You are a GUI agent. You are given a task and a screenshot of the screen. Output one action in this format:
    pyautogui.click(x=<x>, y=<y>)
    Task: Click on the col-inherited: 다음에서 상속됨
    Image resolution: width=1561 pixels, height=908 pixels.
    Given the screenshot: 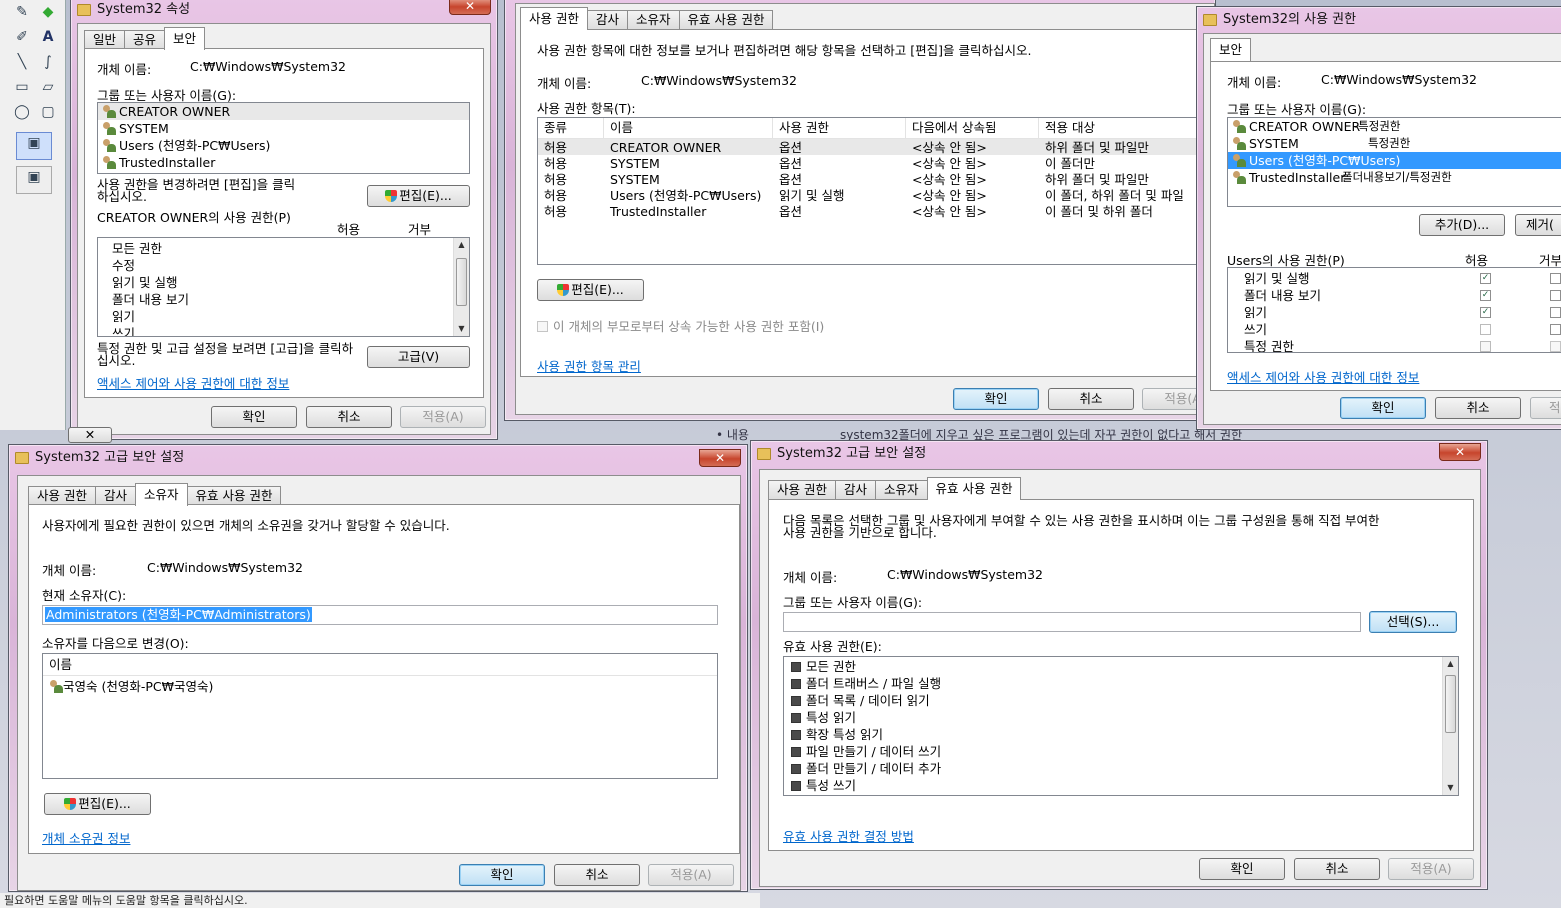 What is the action you would take?
    pyautogui.click(x=972, y=128)
    